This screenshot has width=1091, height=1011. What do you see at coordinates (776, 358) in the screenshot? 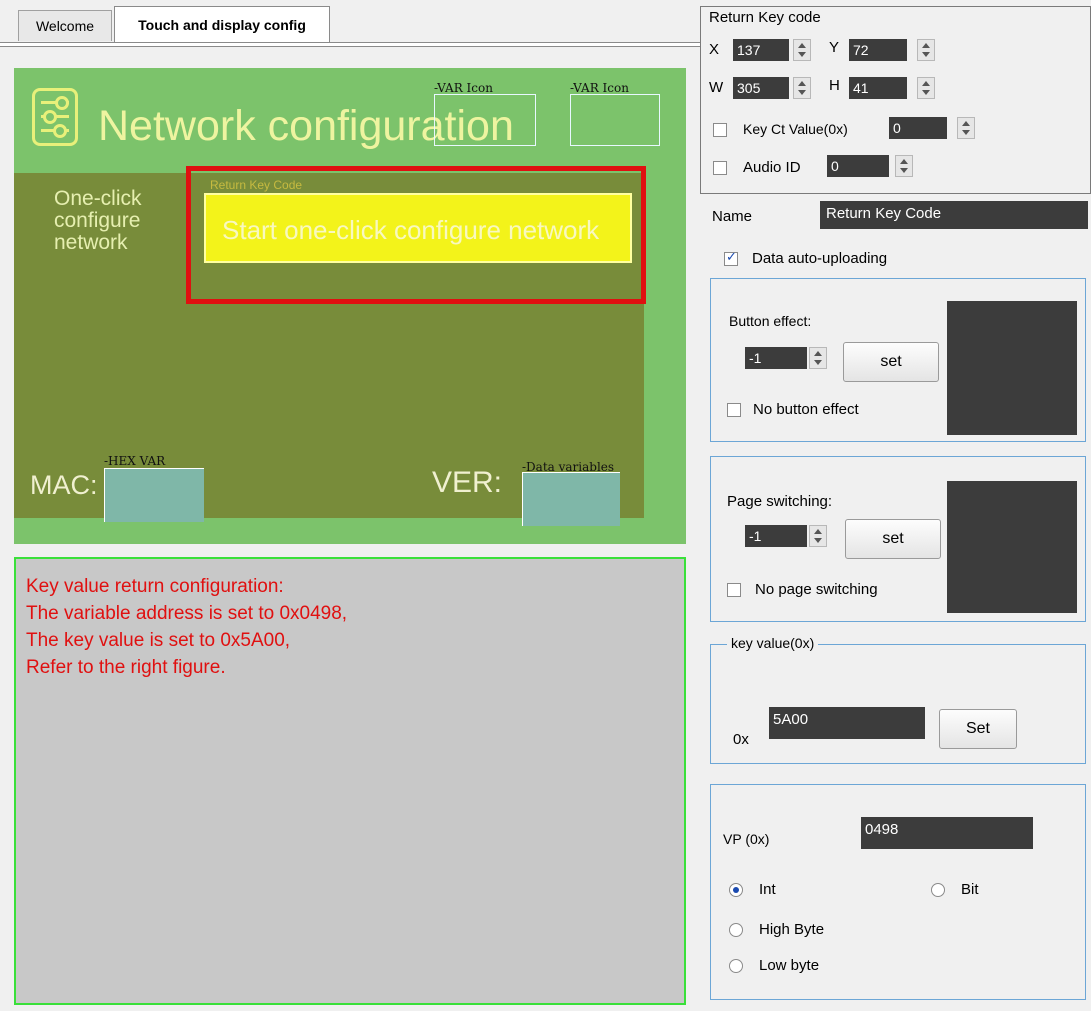
I see `button-effect-field: -1` at bounding box center [776, 358].